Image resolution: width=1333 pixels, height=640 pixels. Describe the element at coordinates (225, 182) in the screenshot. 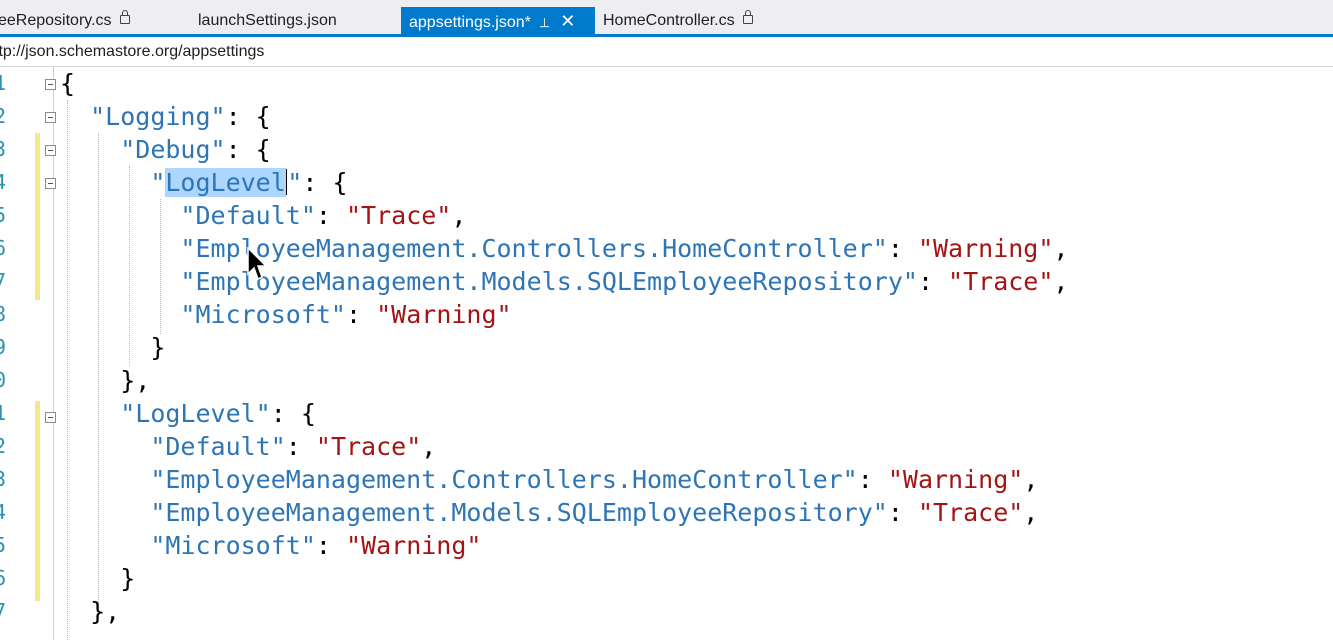

I see `selected-text: LogLevel` at that location.